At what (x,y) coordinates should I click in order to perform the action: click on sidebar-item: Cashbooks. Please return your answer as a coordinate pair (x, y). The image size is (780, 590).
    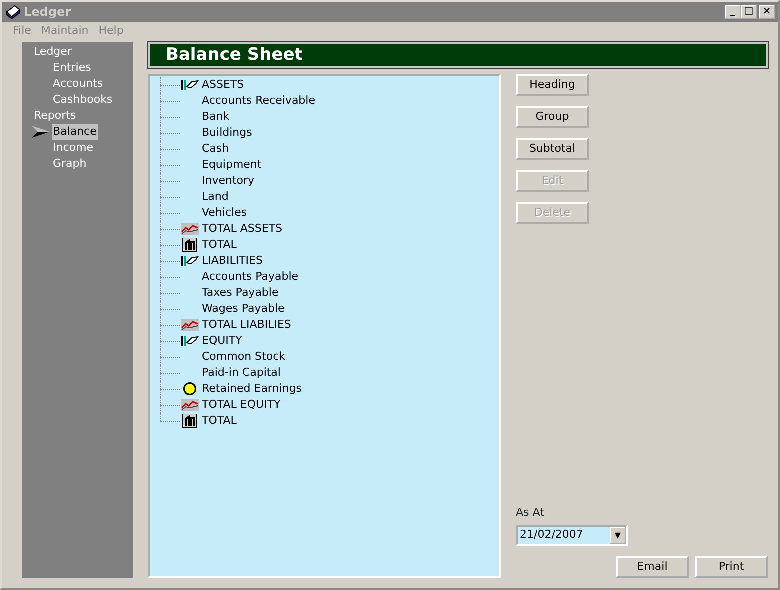
    Looking at the image, I should click on (83, 100).